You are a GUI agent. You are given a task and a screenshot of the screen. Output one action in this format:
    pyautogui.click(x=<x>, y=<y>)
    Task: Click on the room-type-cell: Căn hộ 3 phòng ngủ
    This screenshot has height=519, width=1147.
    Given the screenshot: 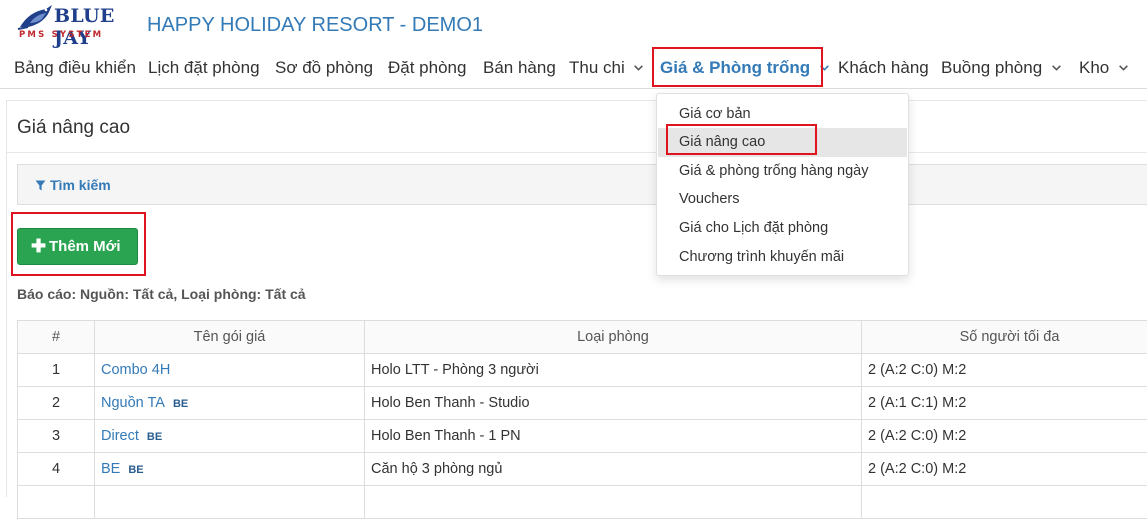 What is the action you would take?
    pyautogui.click(x=613, y=469)
    